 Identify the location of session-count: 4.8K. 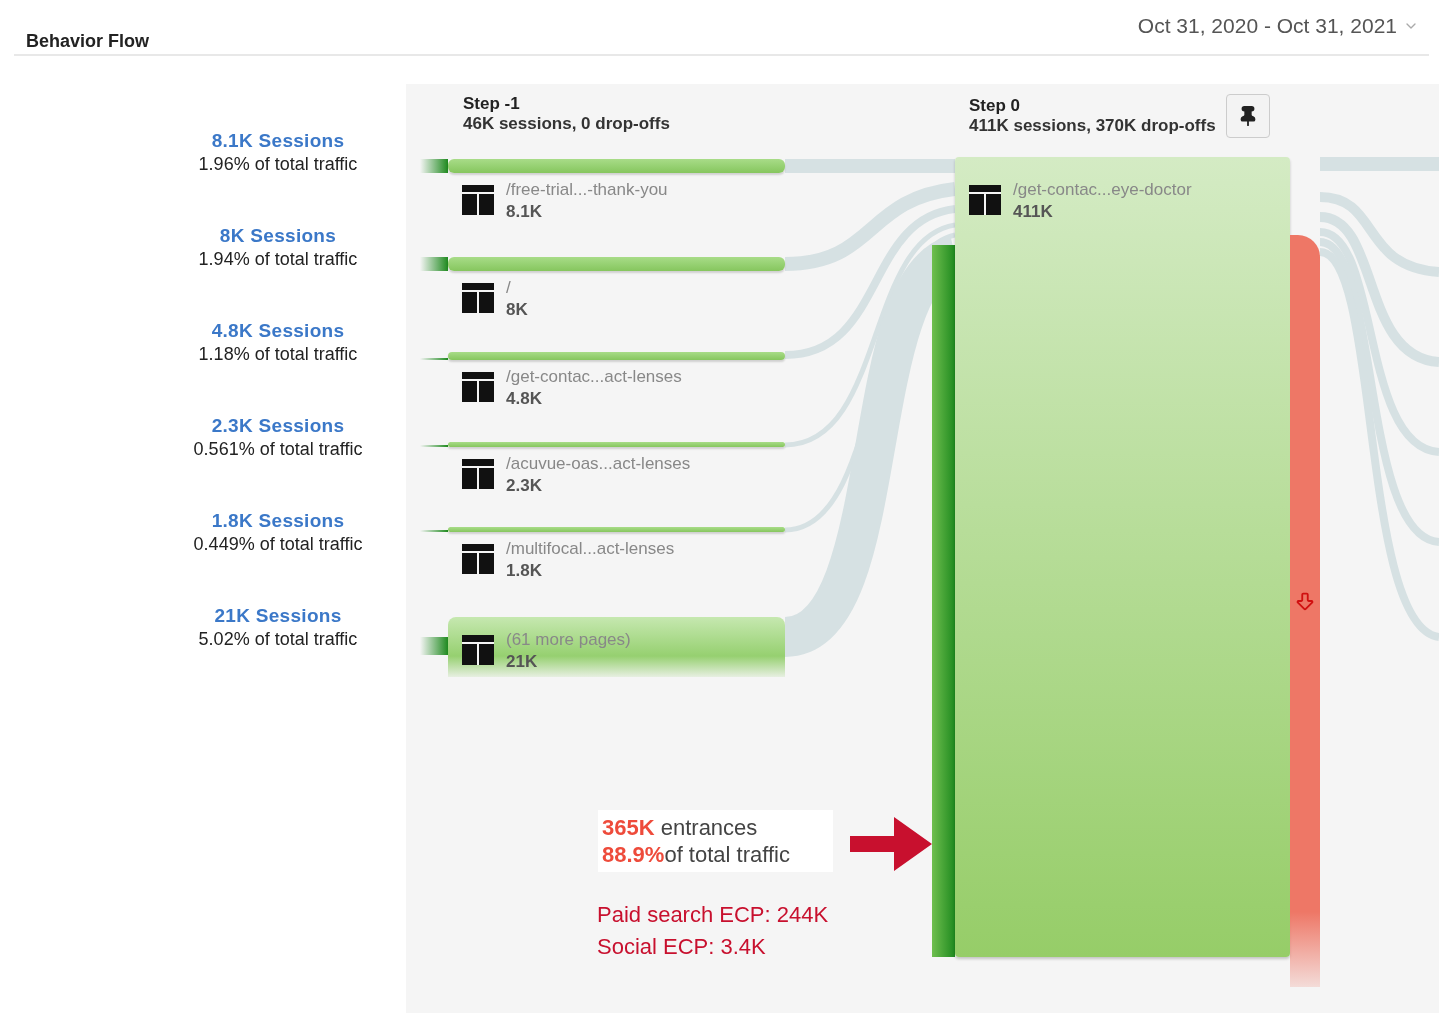
(524, 399).